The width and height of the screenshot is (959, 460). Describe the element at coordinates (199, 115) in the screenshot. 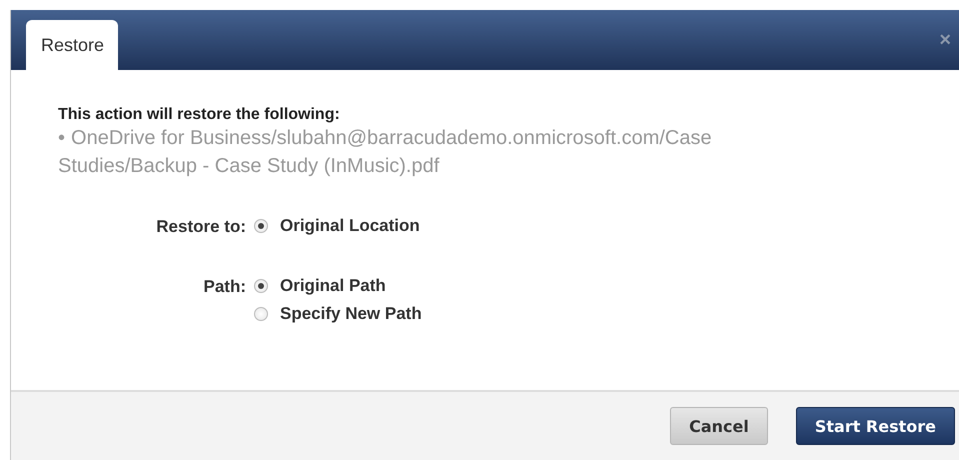

I see `summary-heading: This action will restore the following:` at that location.